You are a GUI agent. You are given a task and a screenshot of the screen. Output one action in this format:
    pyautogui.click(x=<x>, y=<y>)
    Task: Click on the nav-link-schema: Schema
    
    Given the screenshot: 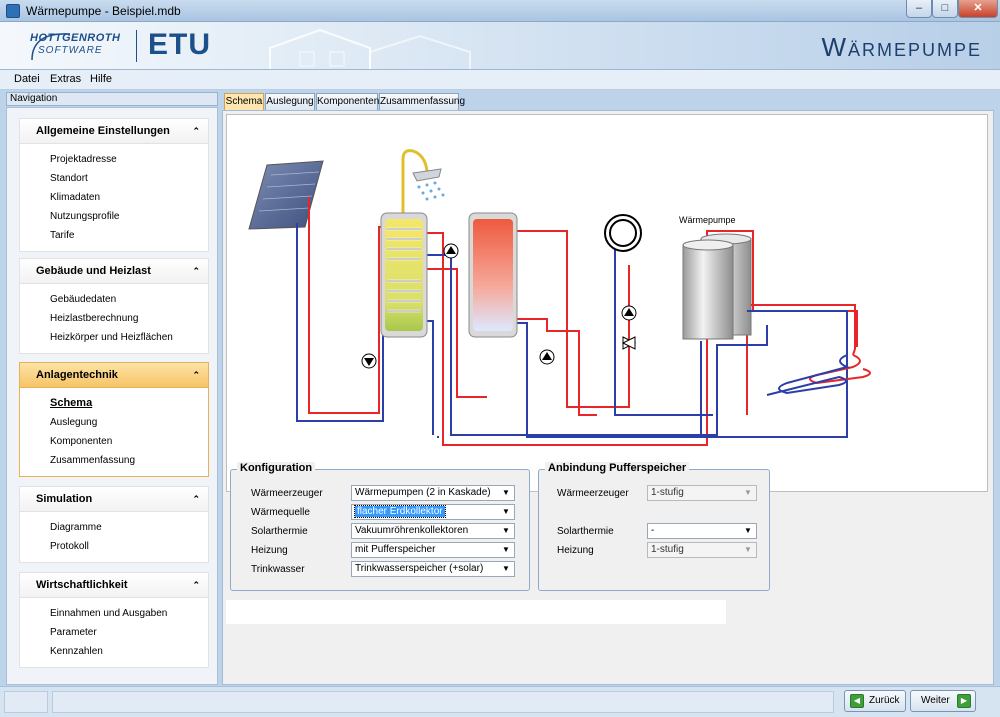 What is the action you would take?
    pyautogui.click(x=129, y=403)
    